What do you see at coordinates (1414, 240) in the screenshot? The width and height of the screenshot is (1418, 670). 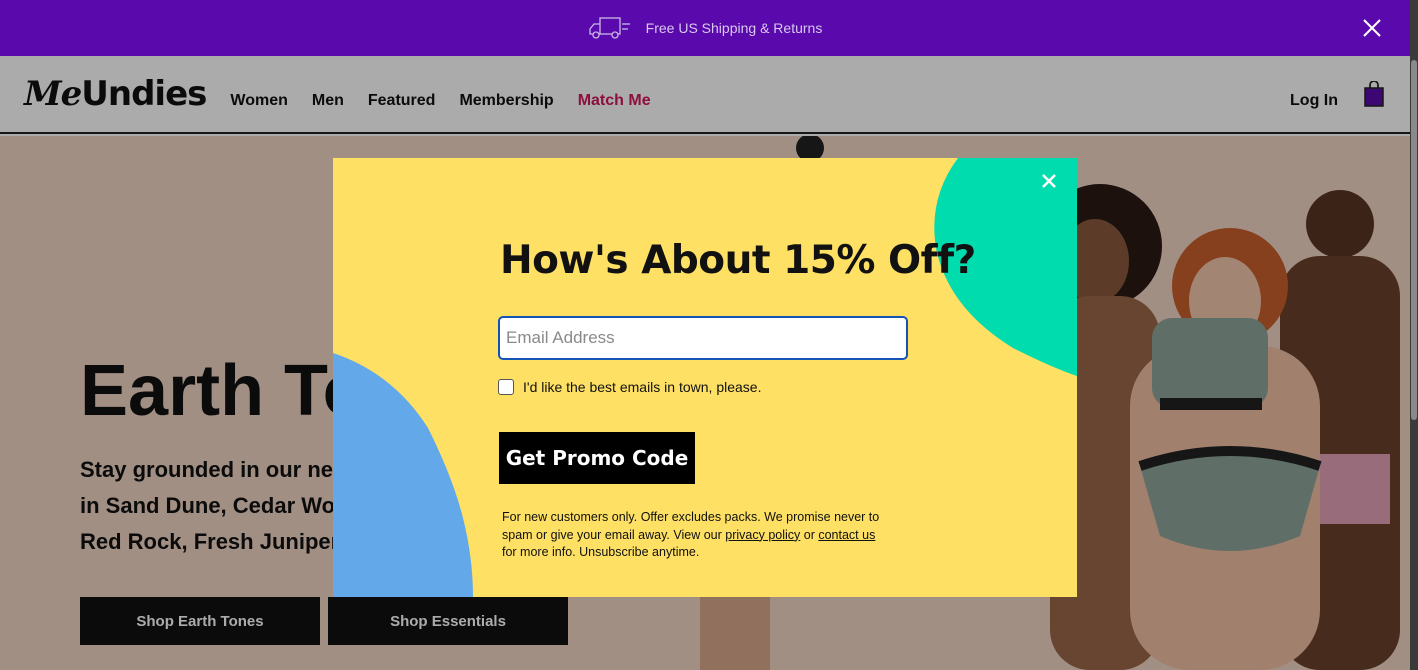 I see `scrollbar-thumb` at bounding box center [1414, 240].